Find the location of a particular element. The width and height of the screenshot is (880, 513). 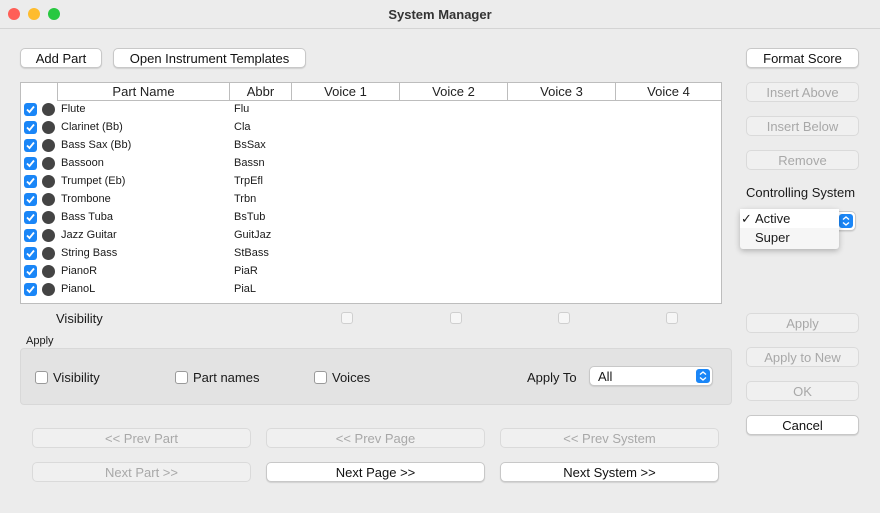

apply-to-value: All is located at coordinates (605, 376).